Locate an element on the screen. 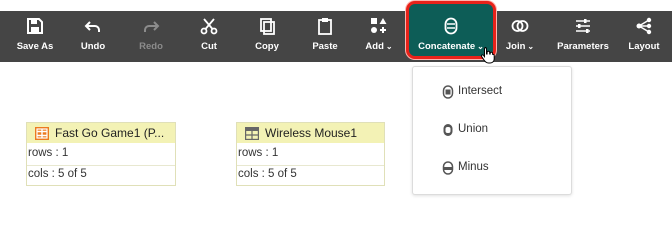 This screenshot has height=240, width=672. save-as-button: Save As is located at coordinates (35, 36).